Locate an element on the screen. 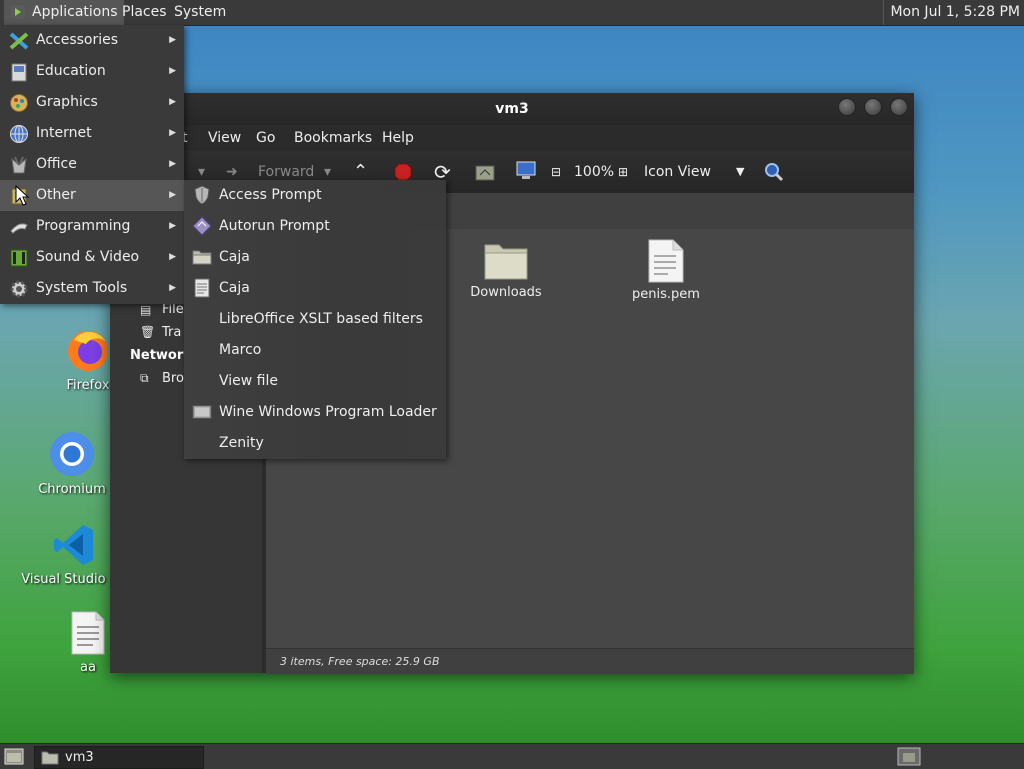 The width and height of the screenshot is (1024, 769). submenu-item-label: LibreOffice XSLT based filters is located at coordinates (321, 319).